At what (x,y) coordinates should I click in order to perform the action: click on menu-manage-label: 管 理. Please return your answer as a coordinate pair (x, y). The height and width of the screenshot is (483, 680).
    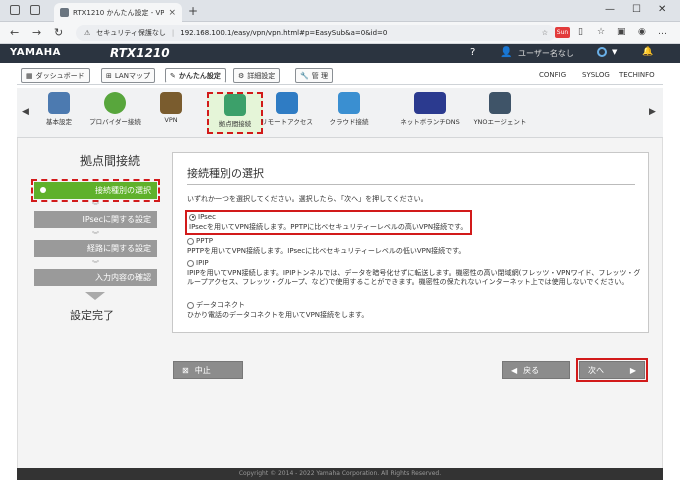
    Looking at the image, I should click on (319, 75).